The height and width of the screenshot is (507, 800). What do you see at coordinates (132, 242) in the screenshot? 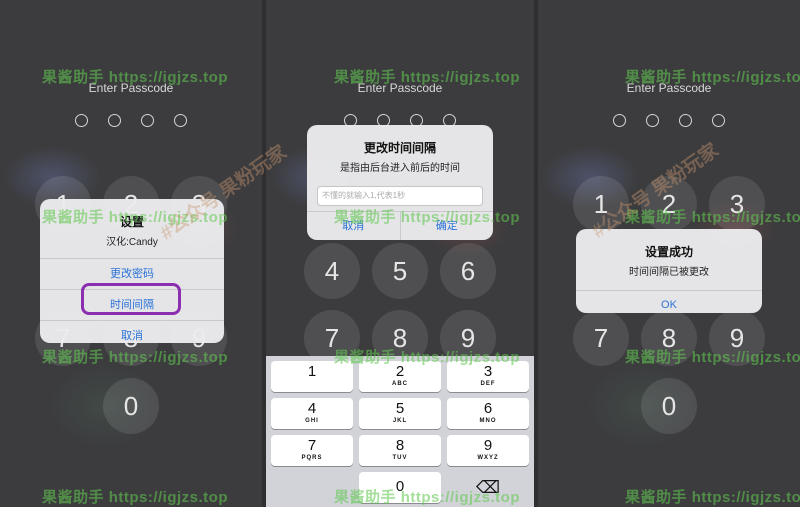
I see `alert-subtitle: 汉化:Candy` at bounding box center [132, 242].